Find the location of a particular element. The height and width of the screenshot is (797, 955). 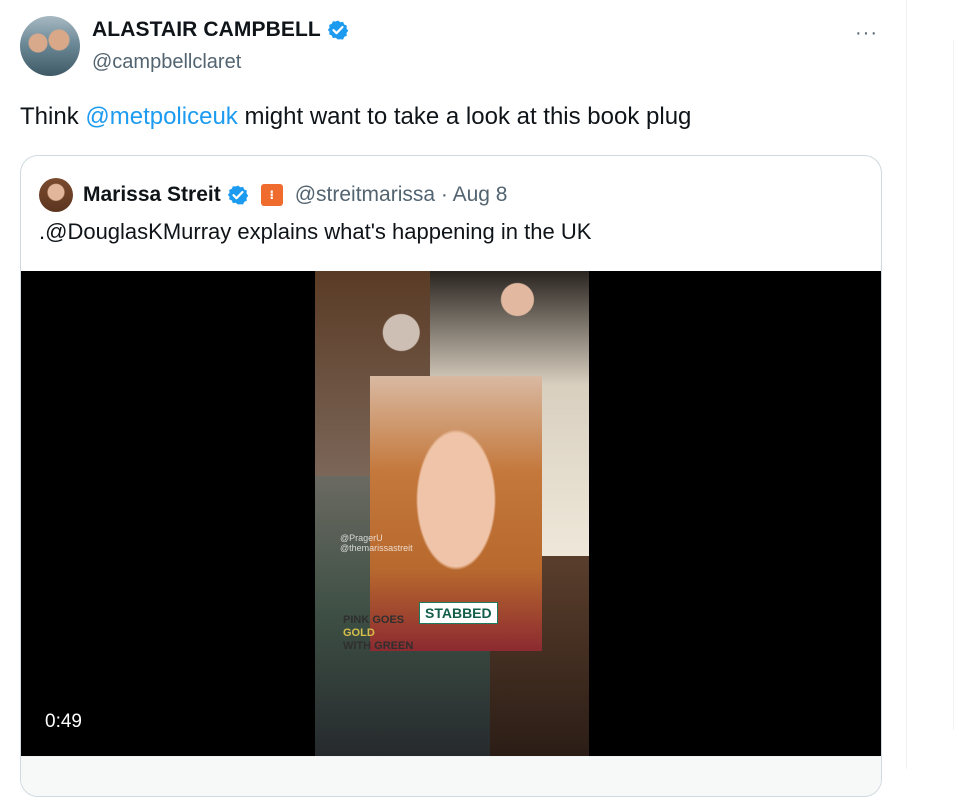

quoted-tweet-footer is located at coordinates (451, 776).